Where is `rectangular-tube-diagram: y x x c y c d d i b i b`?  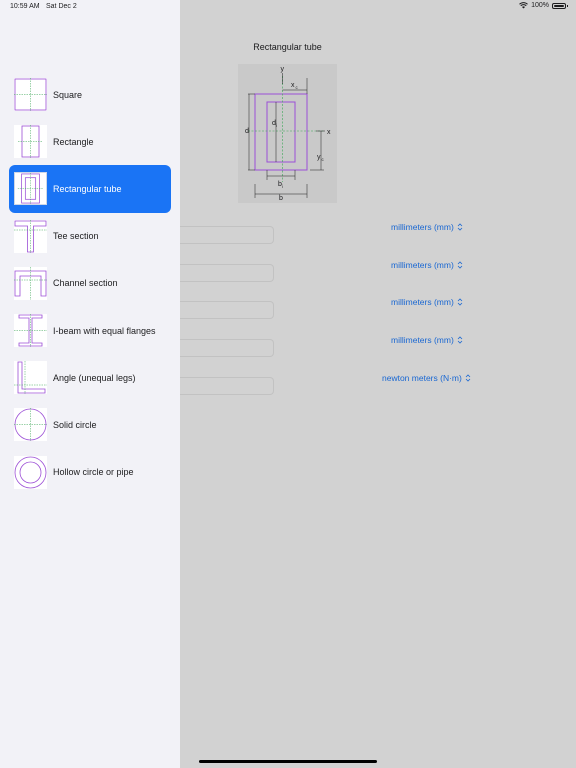
rectangular-tube-diagram: y x x c y c d d i b i b is located at coordinates (288, 134).